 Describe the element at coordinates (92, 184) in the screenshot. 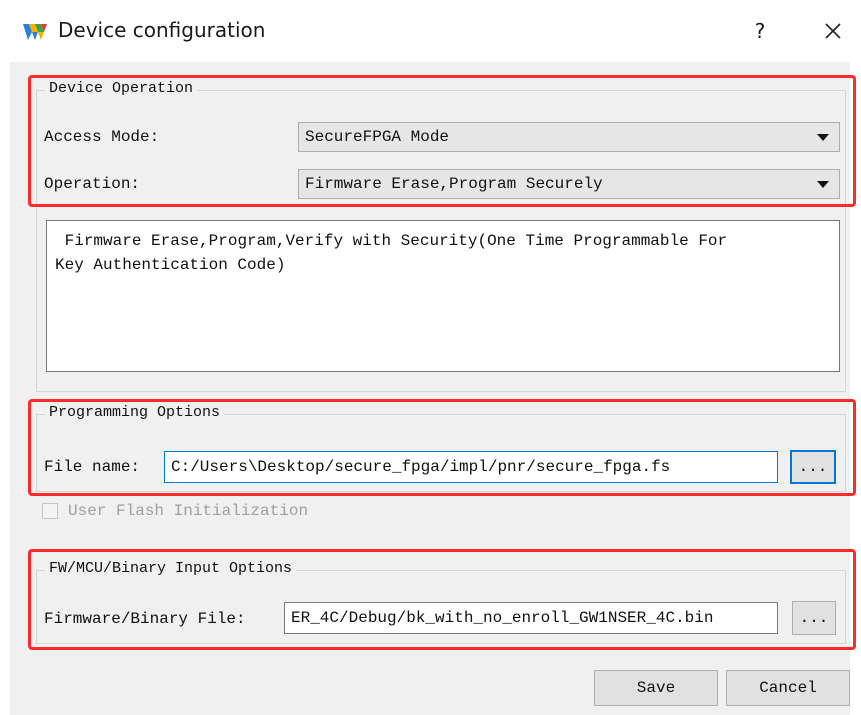

I see `operation-label: Operation:` at that location.